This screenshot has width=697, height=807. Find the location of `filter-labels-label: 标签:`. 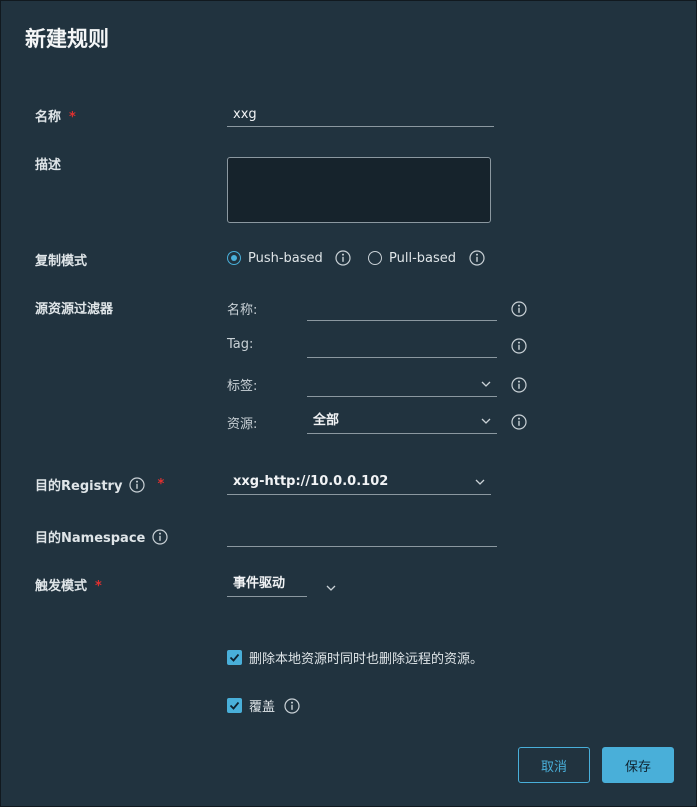

filter-labels-label: 标签: is located at coordinates (242, 386).